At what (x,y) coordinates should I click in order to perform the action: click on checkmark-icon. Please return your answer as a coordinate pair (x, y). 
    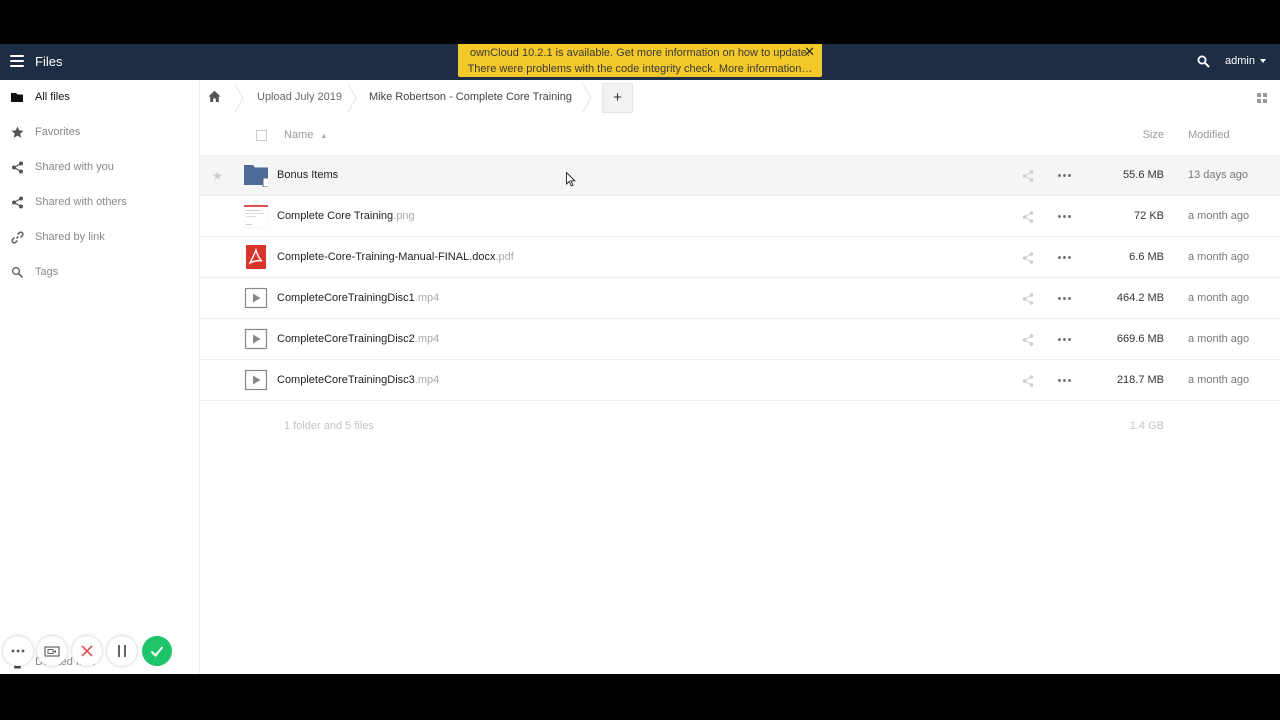
    Looking at the image, I should click on (157, 651).